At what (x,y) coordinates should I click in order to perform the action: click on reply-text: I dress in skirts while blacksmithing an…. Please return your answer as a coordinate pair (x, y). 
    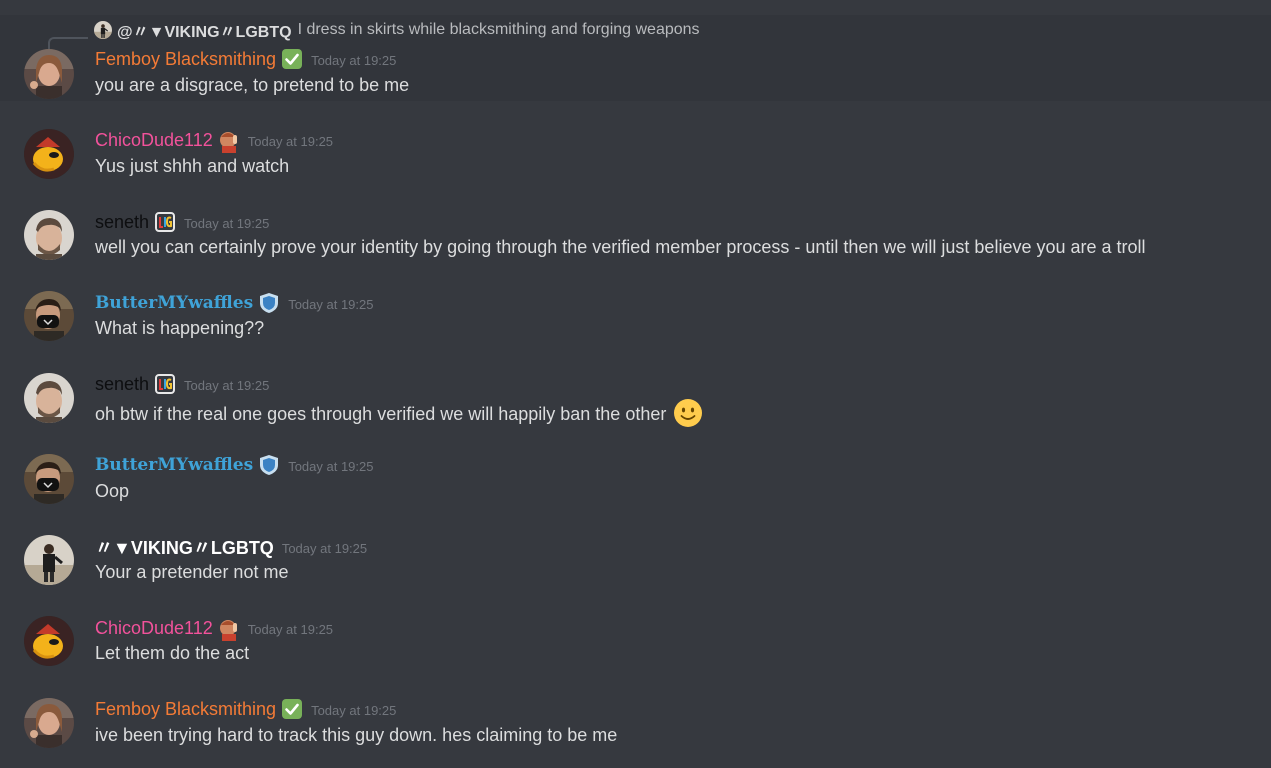
    Looking at the image, I should click on (498, 29).